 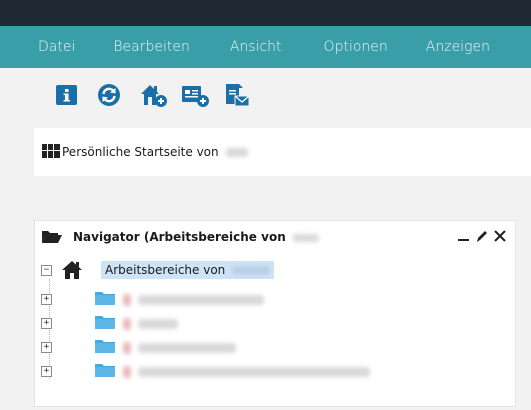 I want to click on navigator-title: Navigator (Arbeitsbereiche von, so click(x=196, y=237).